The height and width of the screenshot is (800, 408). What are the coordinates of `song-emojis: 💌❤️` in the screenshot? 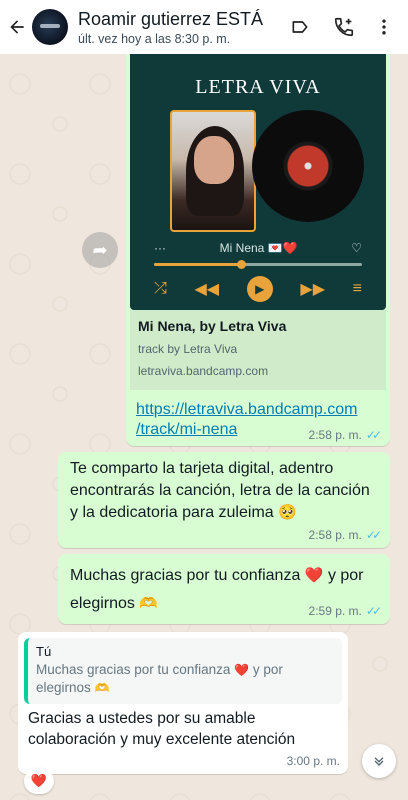 It's located at (282, 248).